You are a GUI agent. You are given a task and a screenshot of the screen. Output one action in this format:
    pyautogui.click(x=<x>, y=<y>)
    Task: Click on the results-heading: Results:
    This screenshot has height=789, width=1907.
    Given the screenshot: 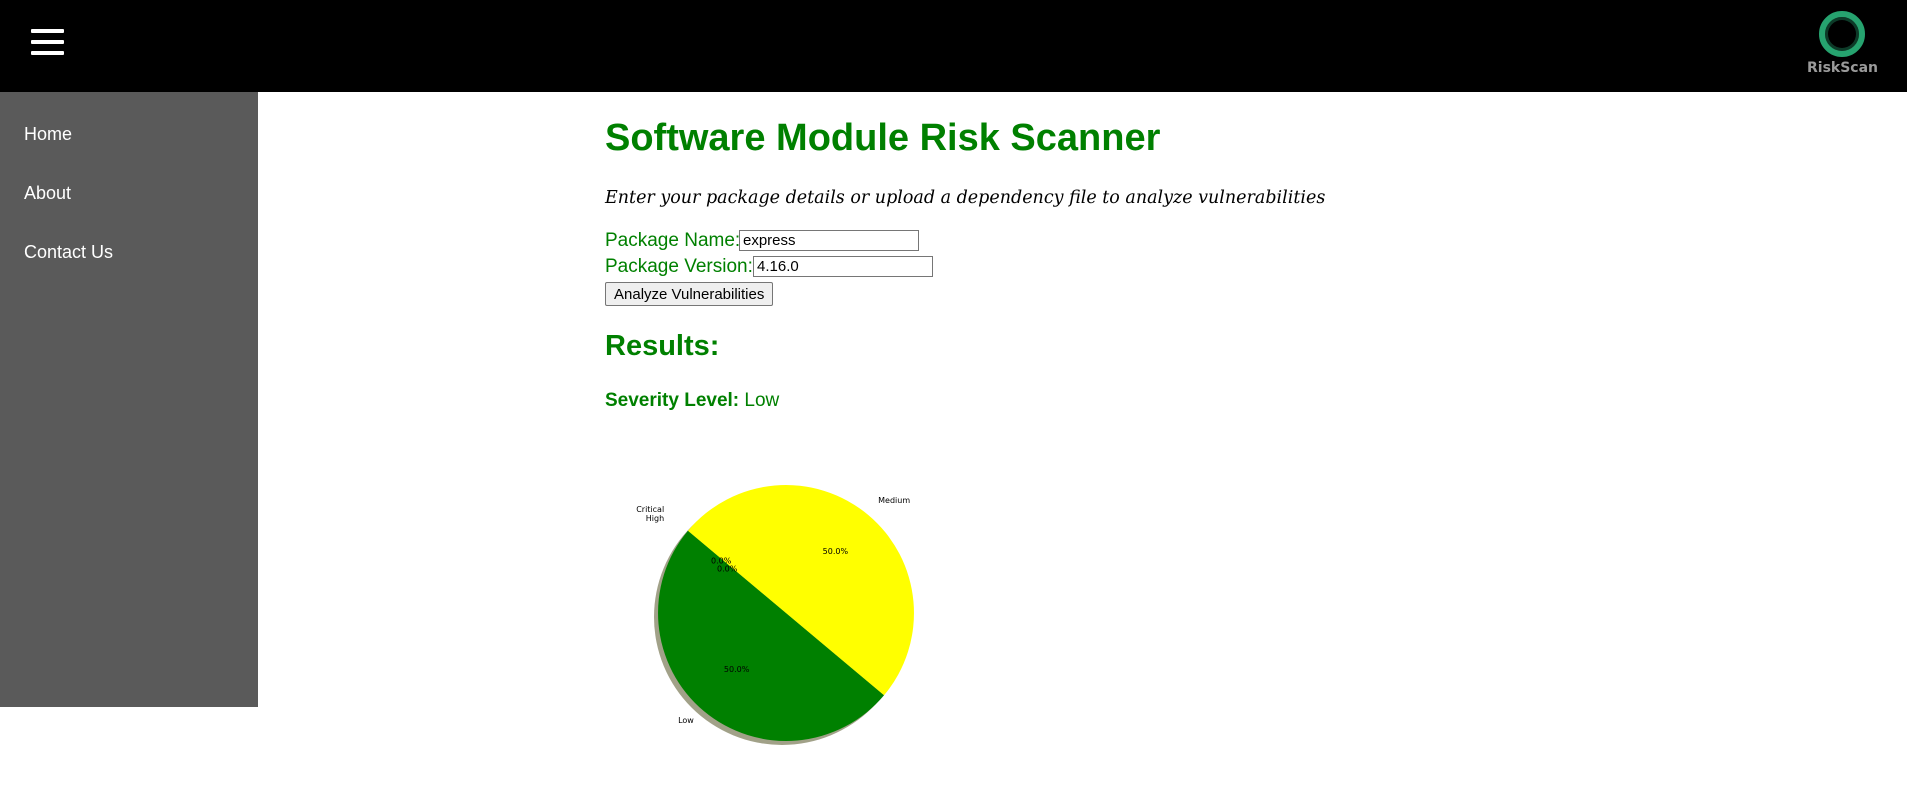 What is the action you would take?
    pyautogui.click(x=662, y=346)
    